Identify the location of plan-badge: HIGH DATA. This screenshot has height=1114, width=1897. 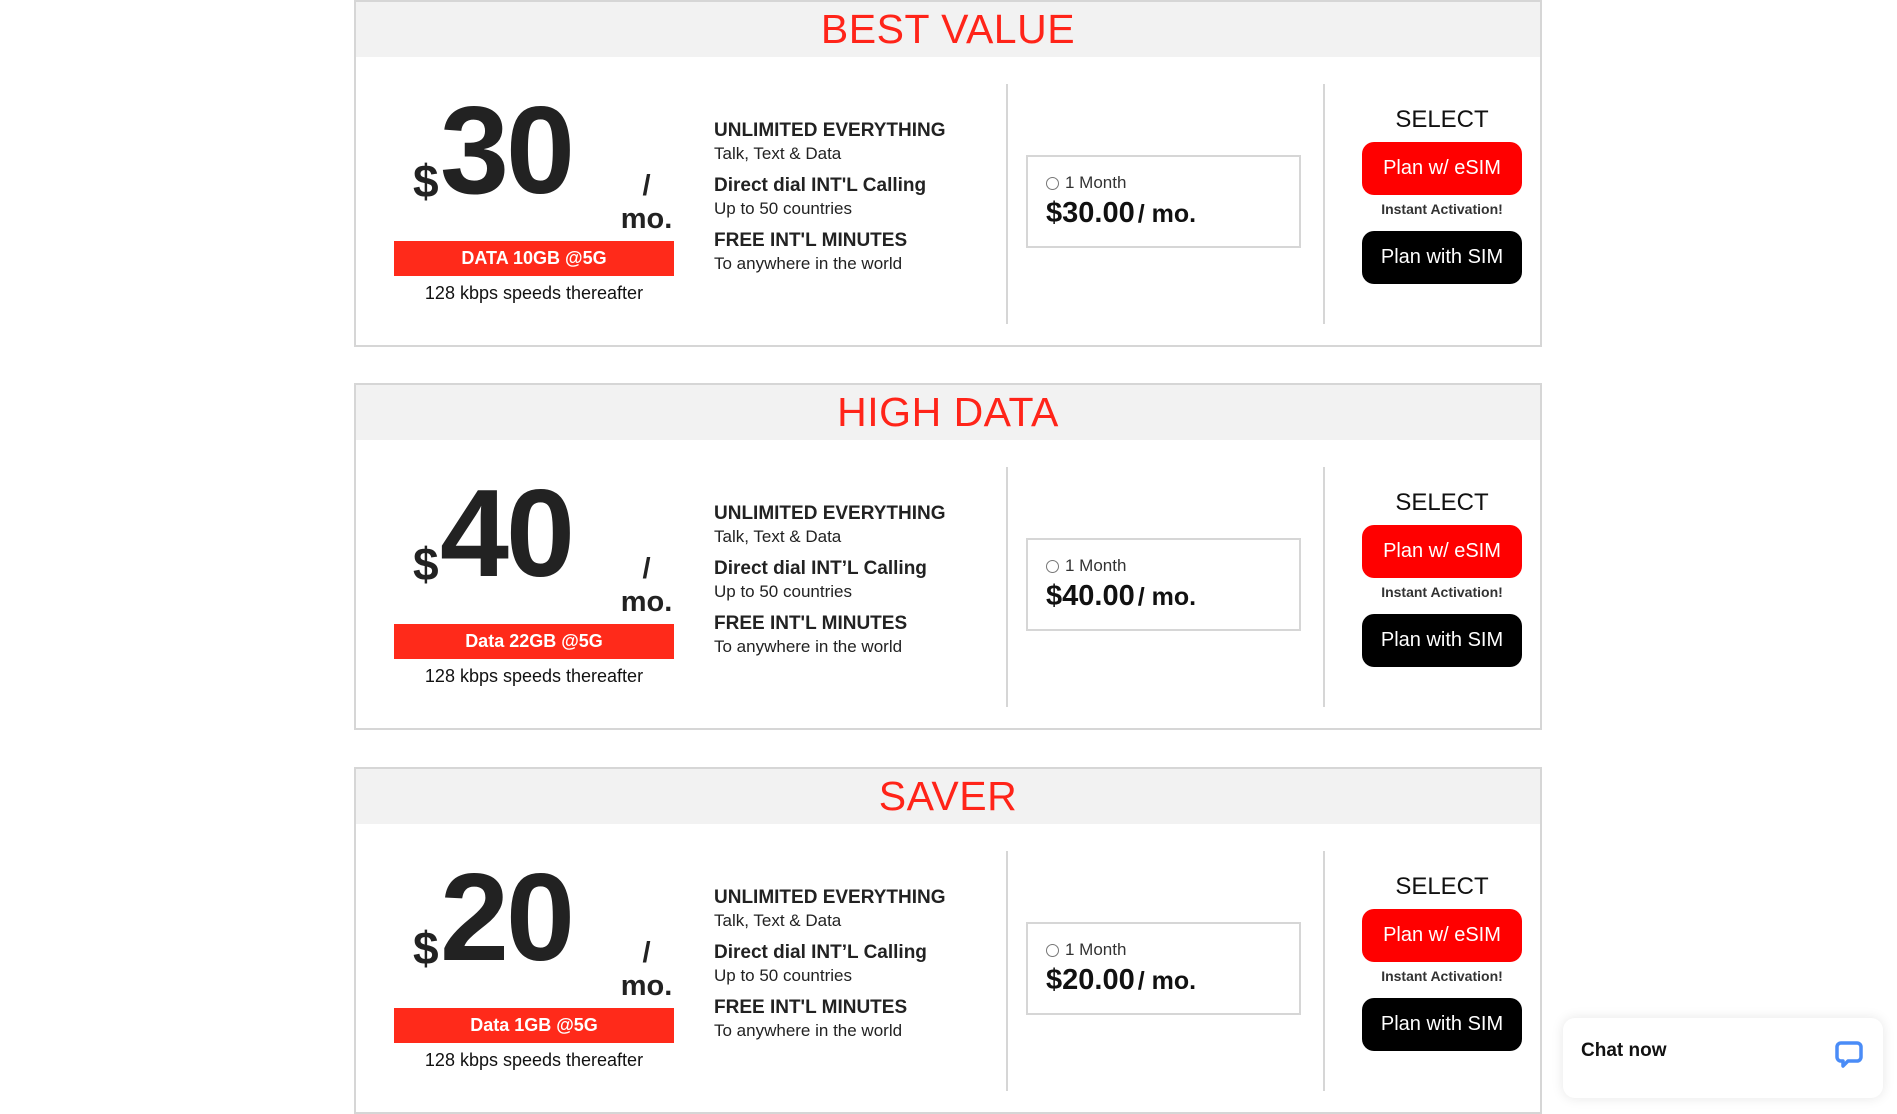
(948, 412).